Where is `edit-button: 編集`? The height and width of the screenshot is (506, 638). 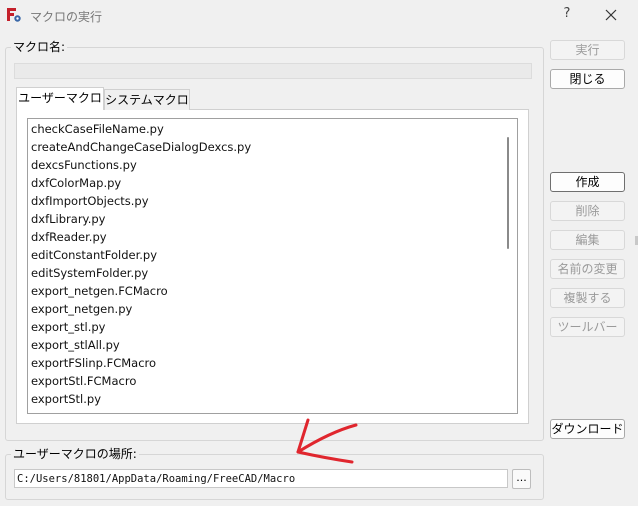
edit-button: 編集 is located at coordinates (587, 240).